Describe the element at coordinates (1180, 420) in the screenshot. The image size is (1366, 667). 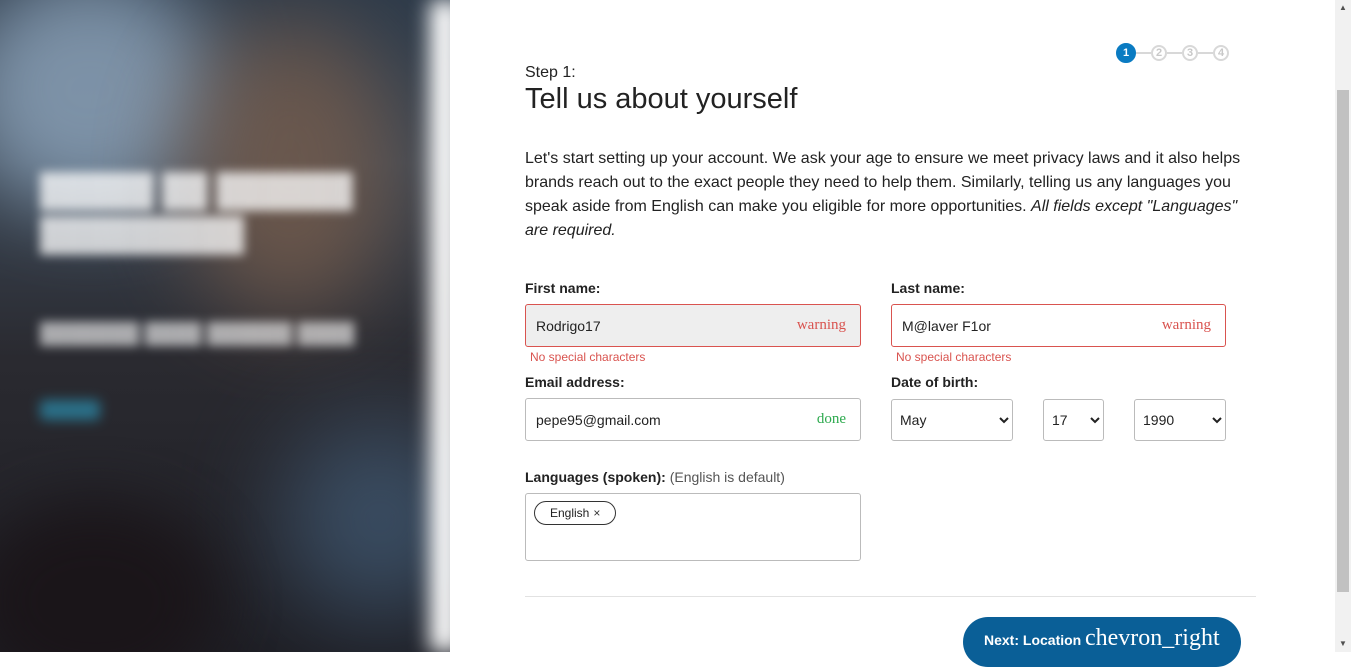
I see `dob-year-select: 1990` at that location.